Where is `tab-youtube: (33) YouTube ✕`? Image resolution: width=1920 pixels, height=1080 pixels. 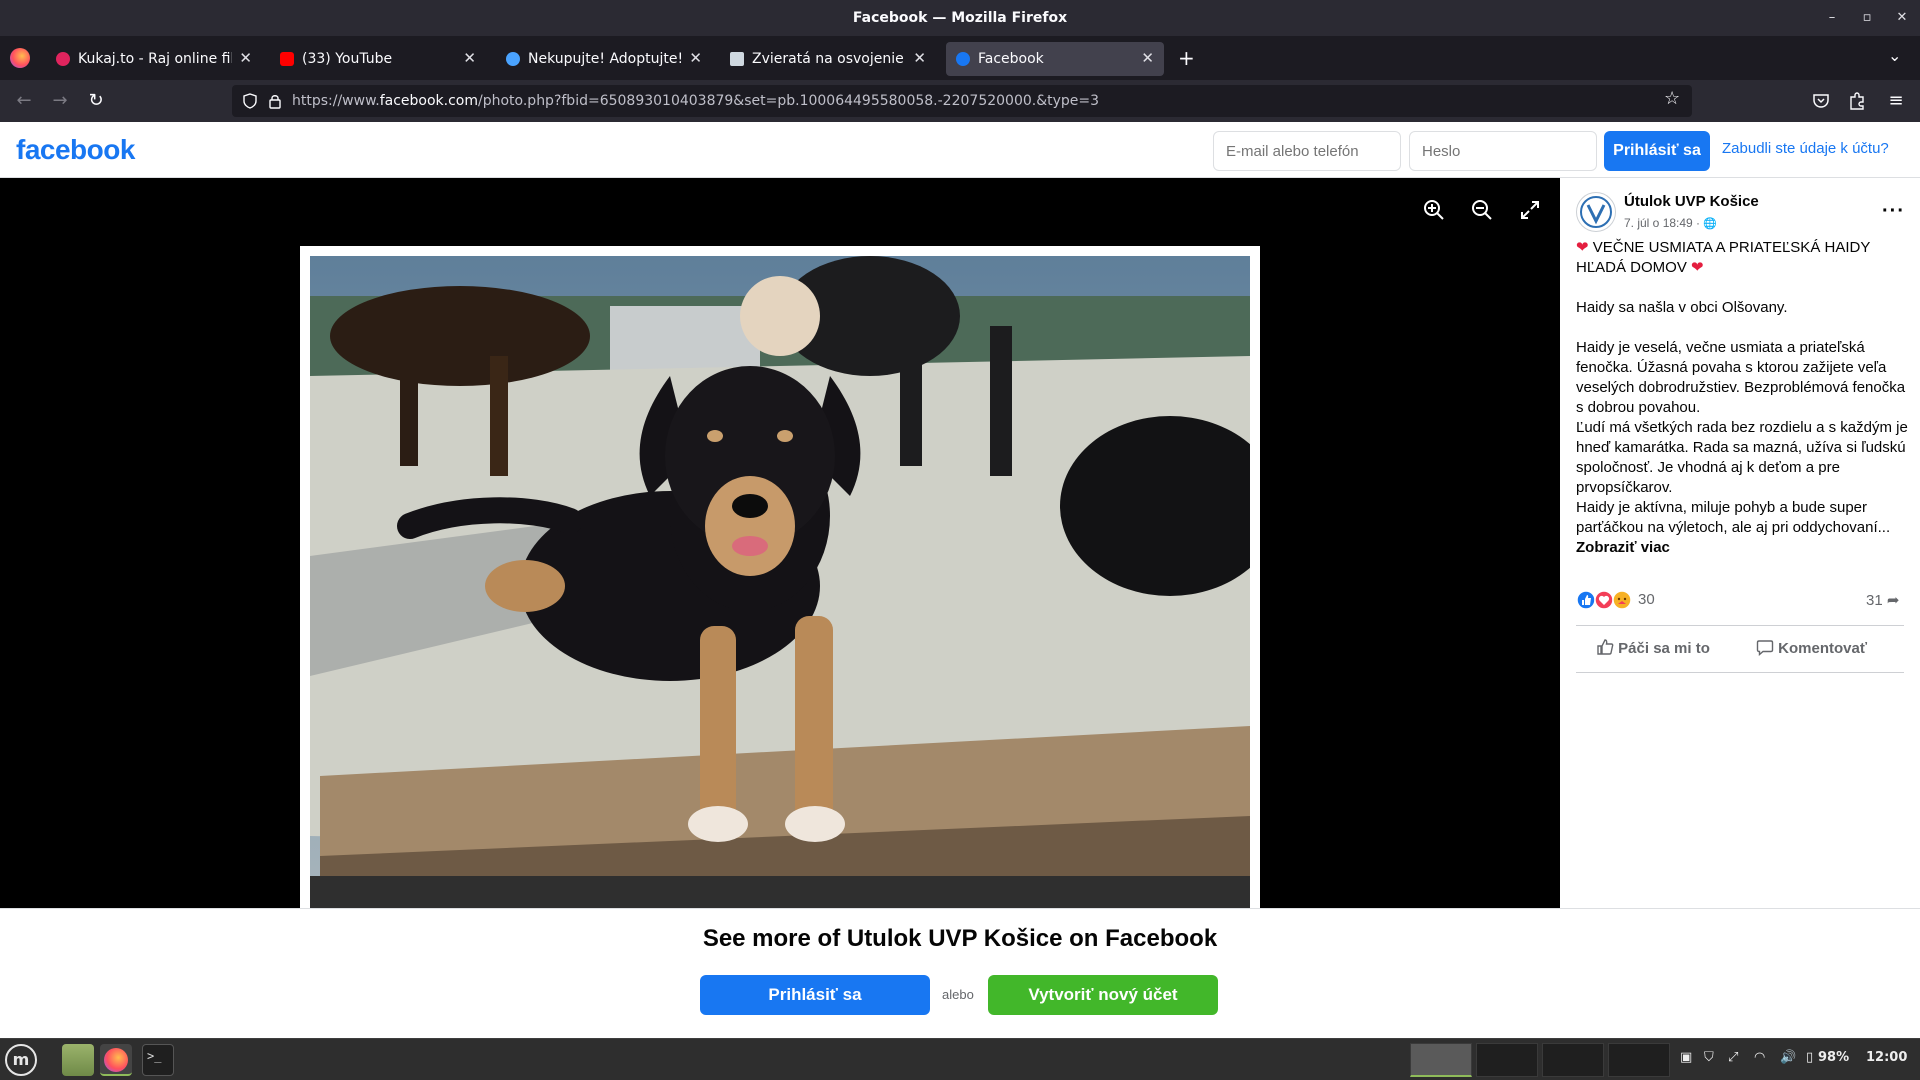
tab-youtube: (33) YouTube ✕ is located at coordinates (378, 59).